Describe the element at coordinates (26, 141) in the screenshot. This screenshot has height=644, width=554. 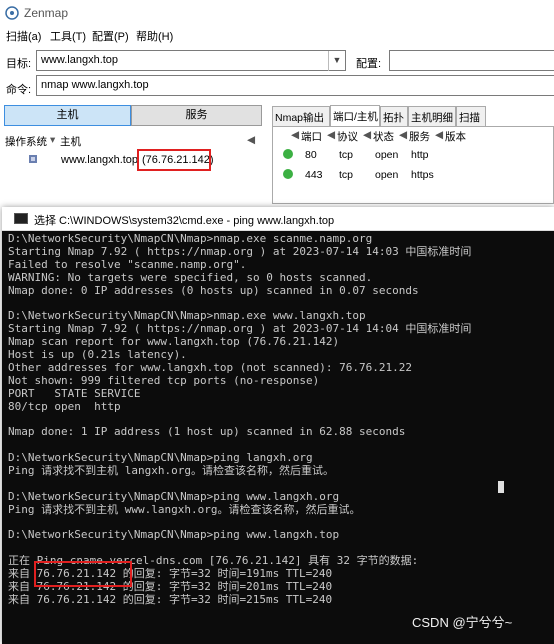
I see `os-column-header: 操作系统` at that location.